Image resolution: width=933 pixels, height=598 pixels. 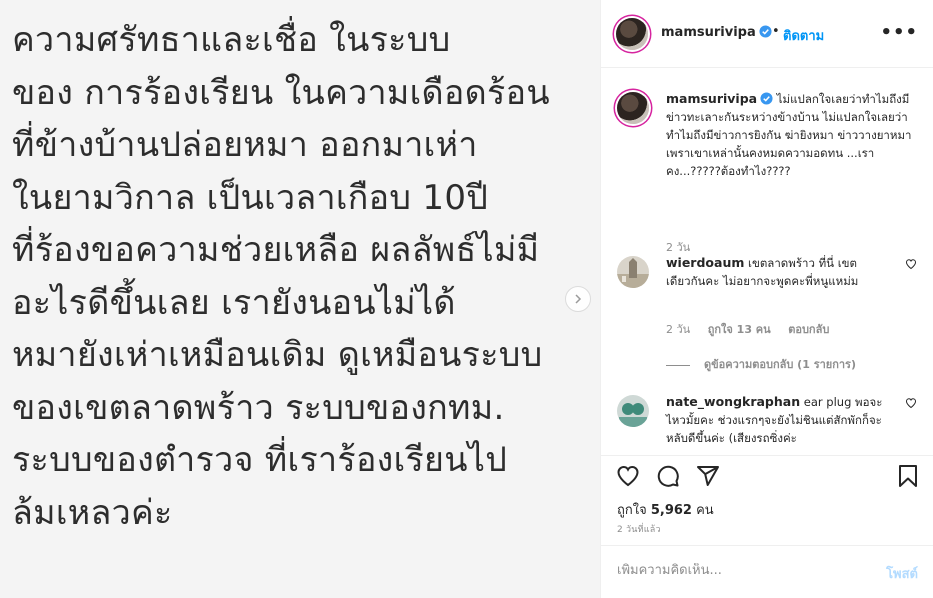 What do you see at coordinates (678, 329) in the screenshot?
I see `comment-time: 2 วัน` at bounding box center [678, 329].